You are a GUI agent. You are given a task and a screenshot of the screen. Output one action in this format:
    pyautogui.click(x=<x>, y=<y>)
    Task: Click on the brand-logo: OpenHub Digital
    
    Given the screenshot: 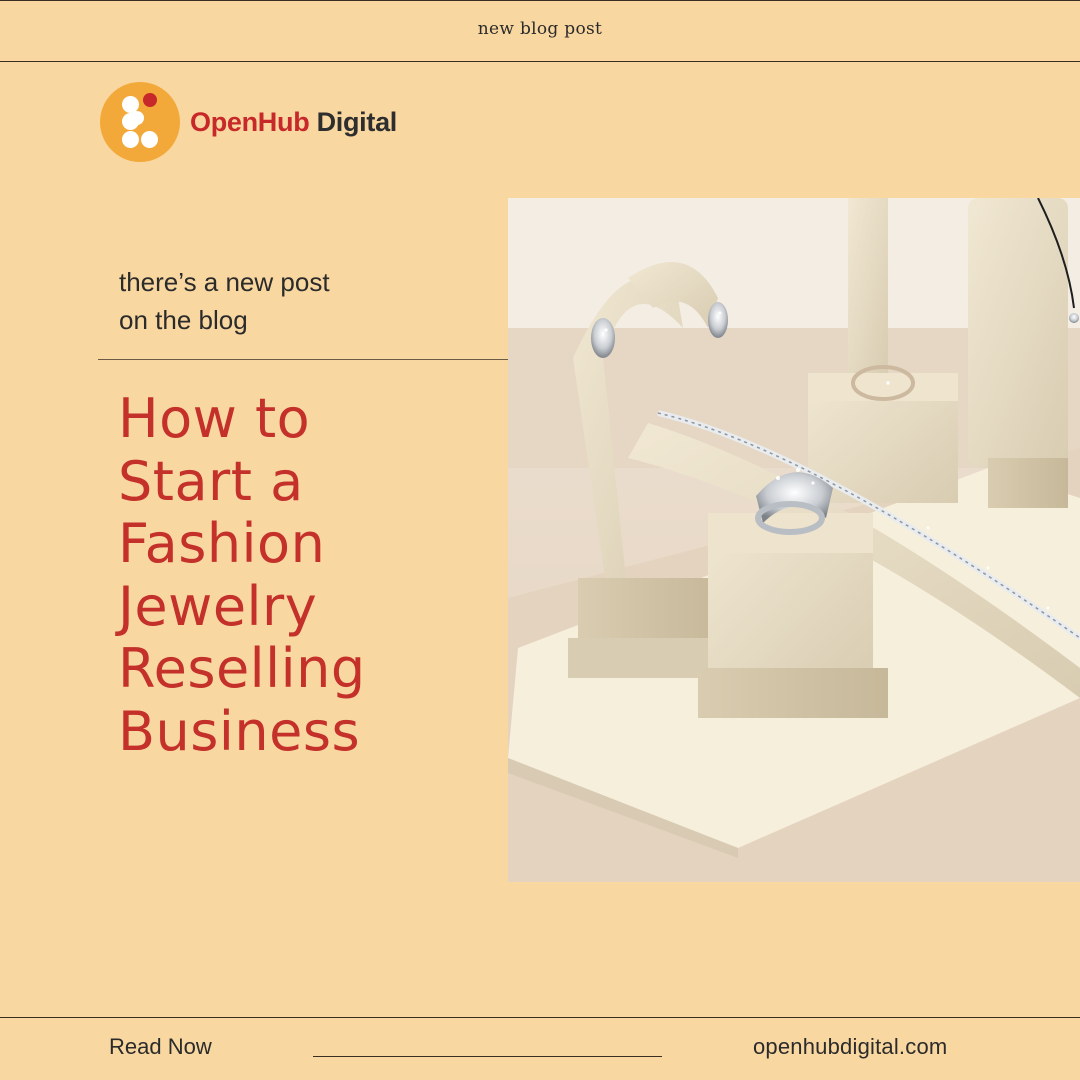 What is the action you would take?
    pyautogui.click(x=248, y=122)
    